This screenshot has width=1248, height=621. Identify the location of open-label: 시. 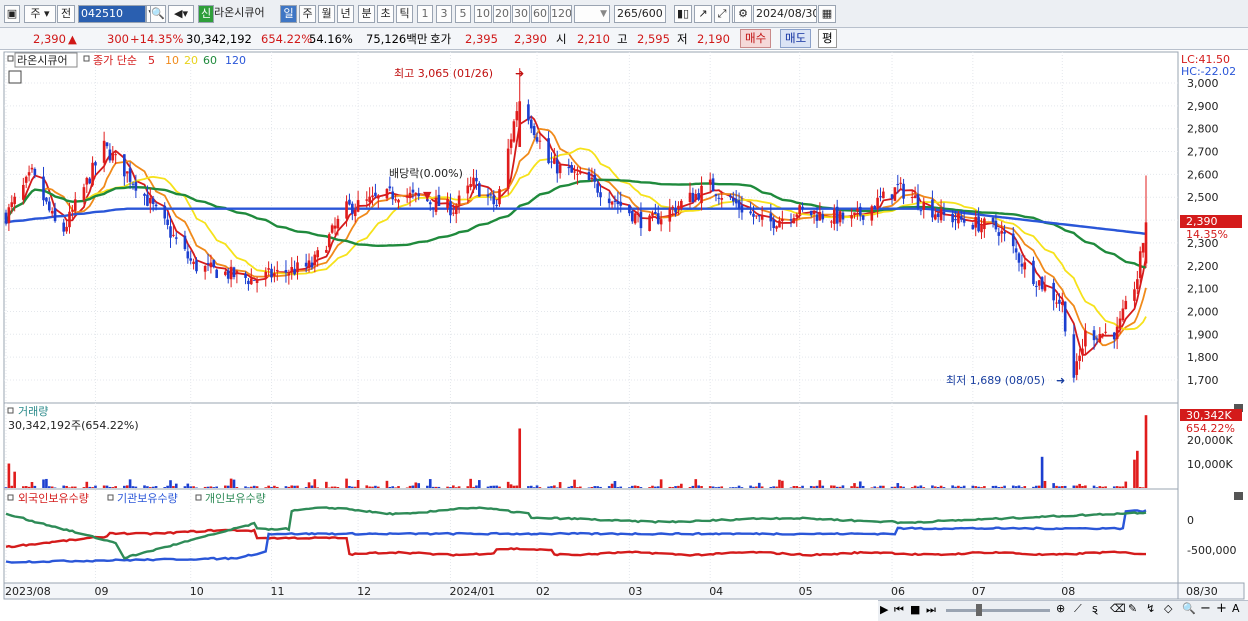
(561, 39).